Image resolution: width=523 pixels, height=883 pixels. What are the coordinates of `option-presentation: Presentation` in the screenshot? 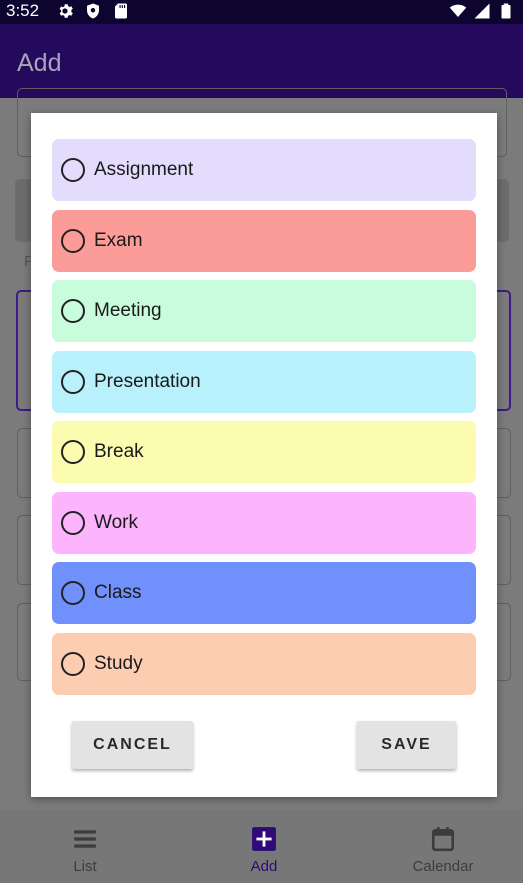 It's located at (264, 382).